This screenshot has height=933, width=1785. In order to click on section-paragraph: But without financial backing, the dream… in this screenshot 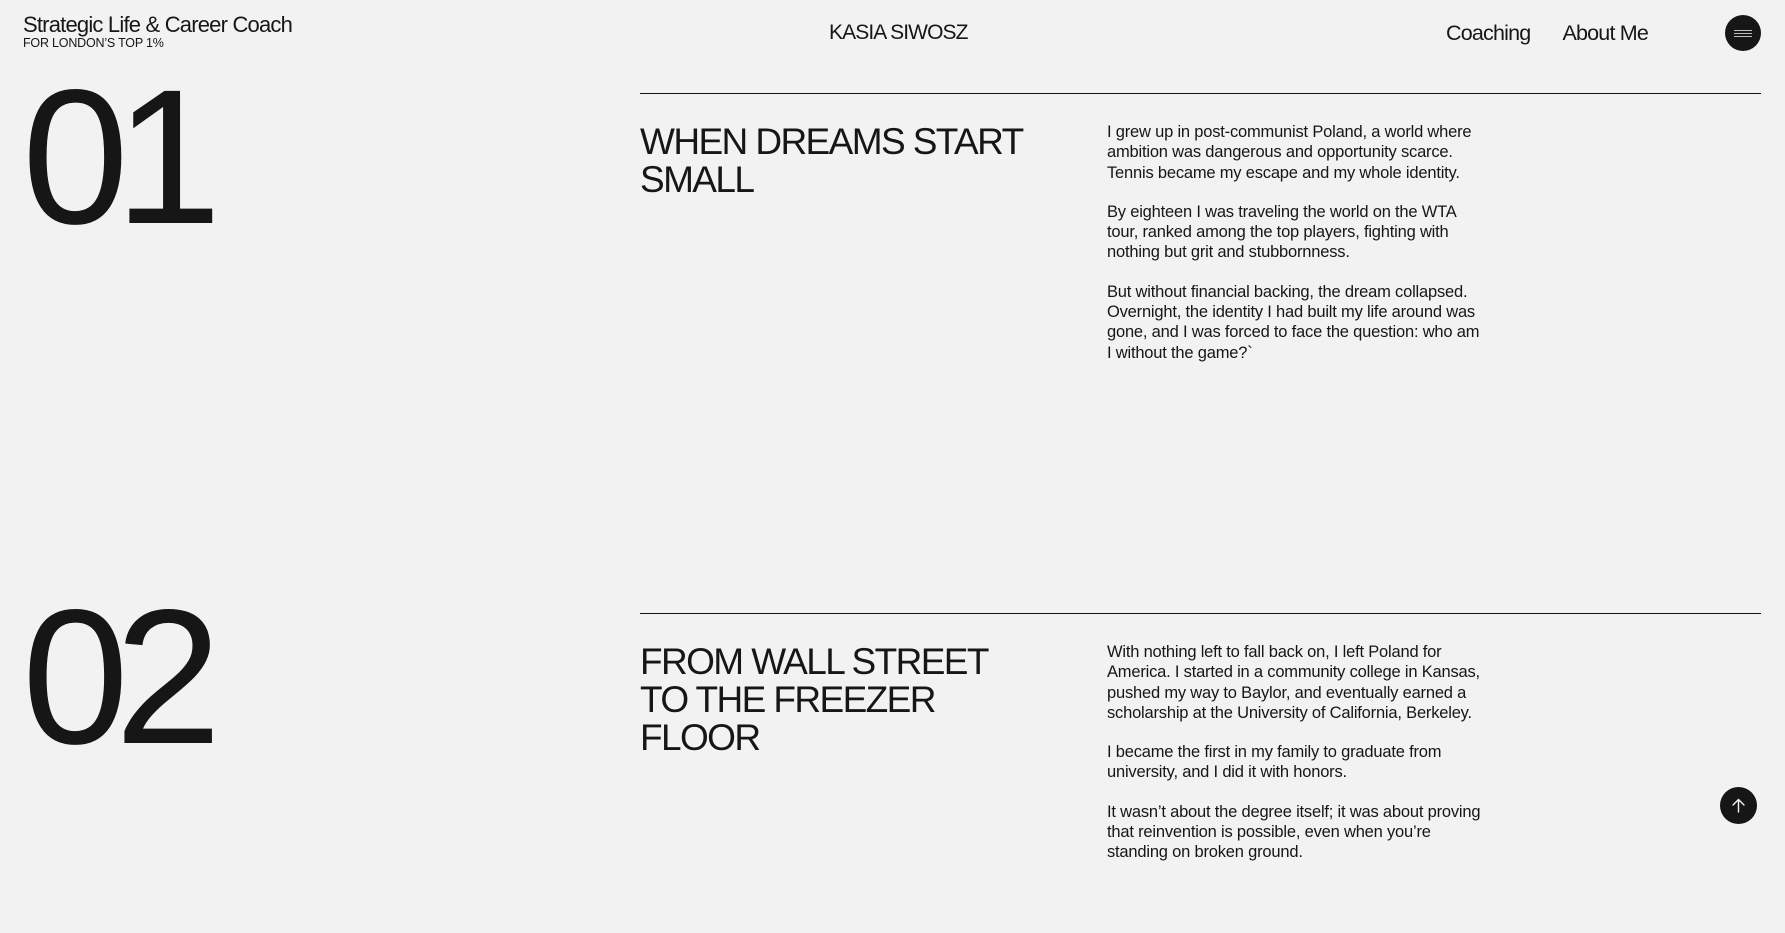, I will do `click(1287, 291)`.